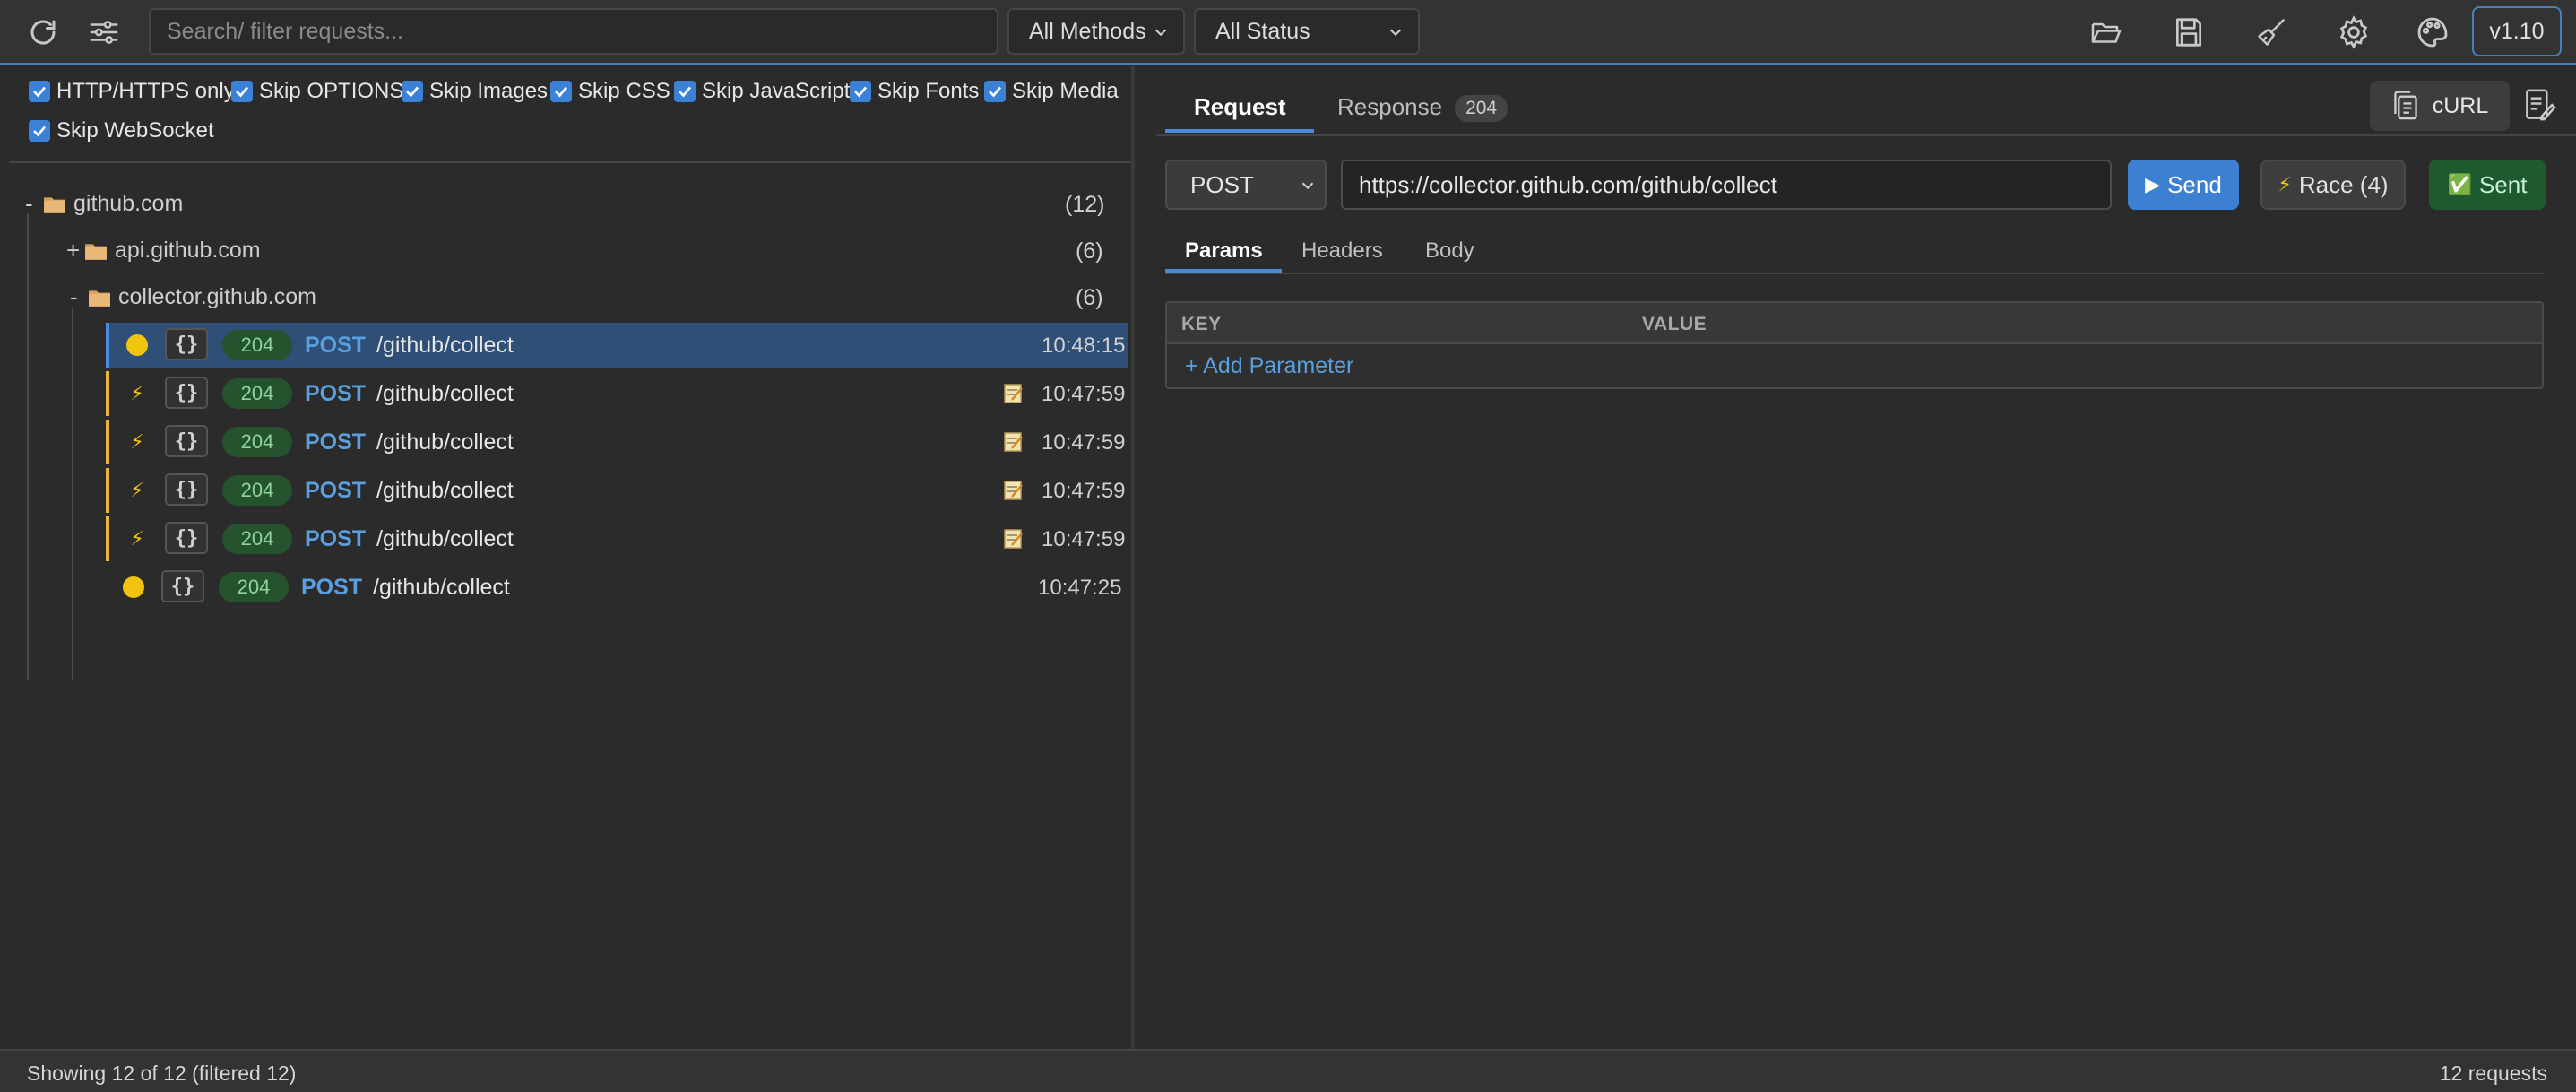 The width and height of the screenshot is (2576, 1092). What do you see at coordinates (489, 91) in the screenshot?
I see `filter-label: Skip Images` at bounding box center [489, 91].